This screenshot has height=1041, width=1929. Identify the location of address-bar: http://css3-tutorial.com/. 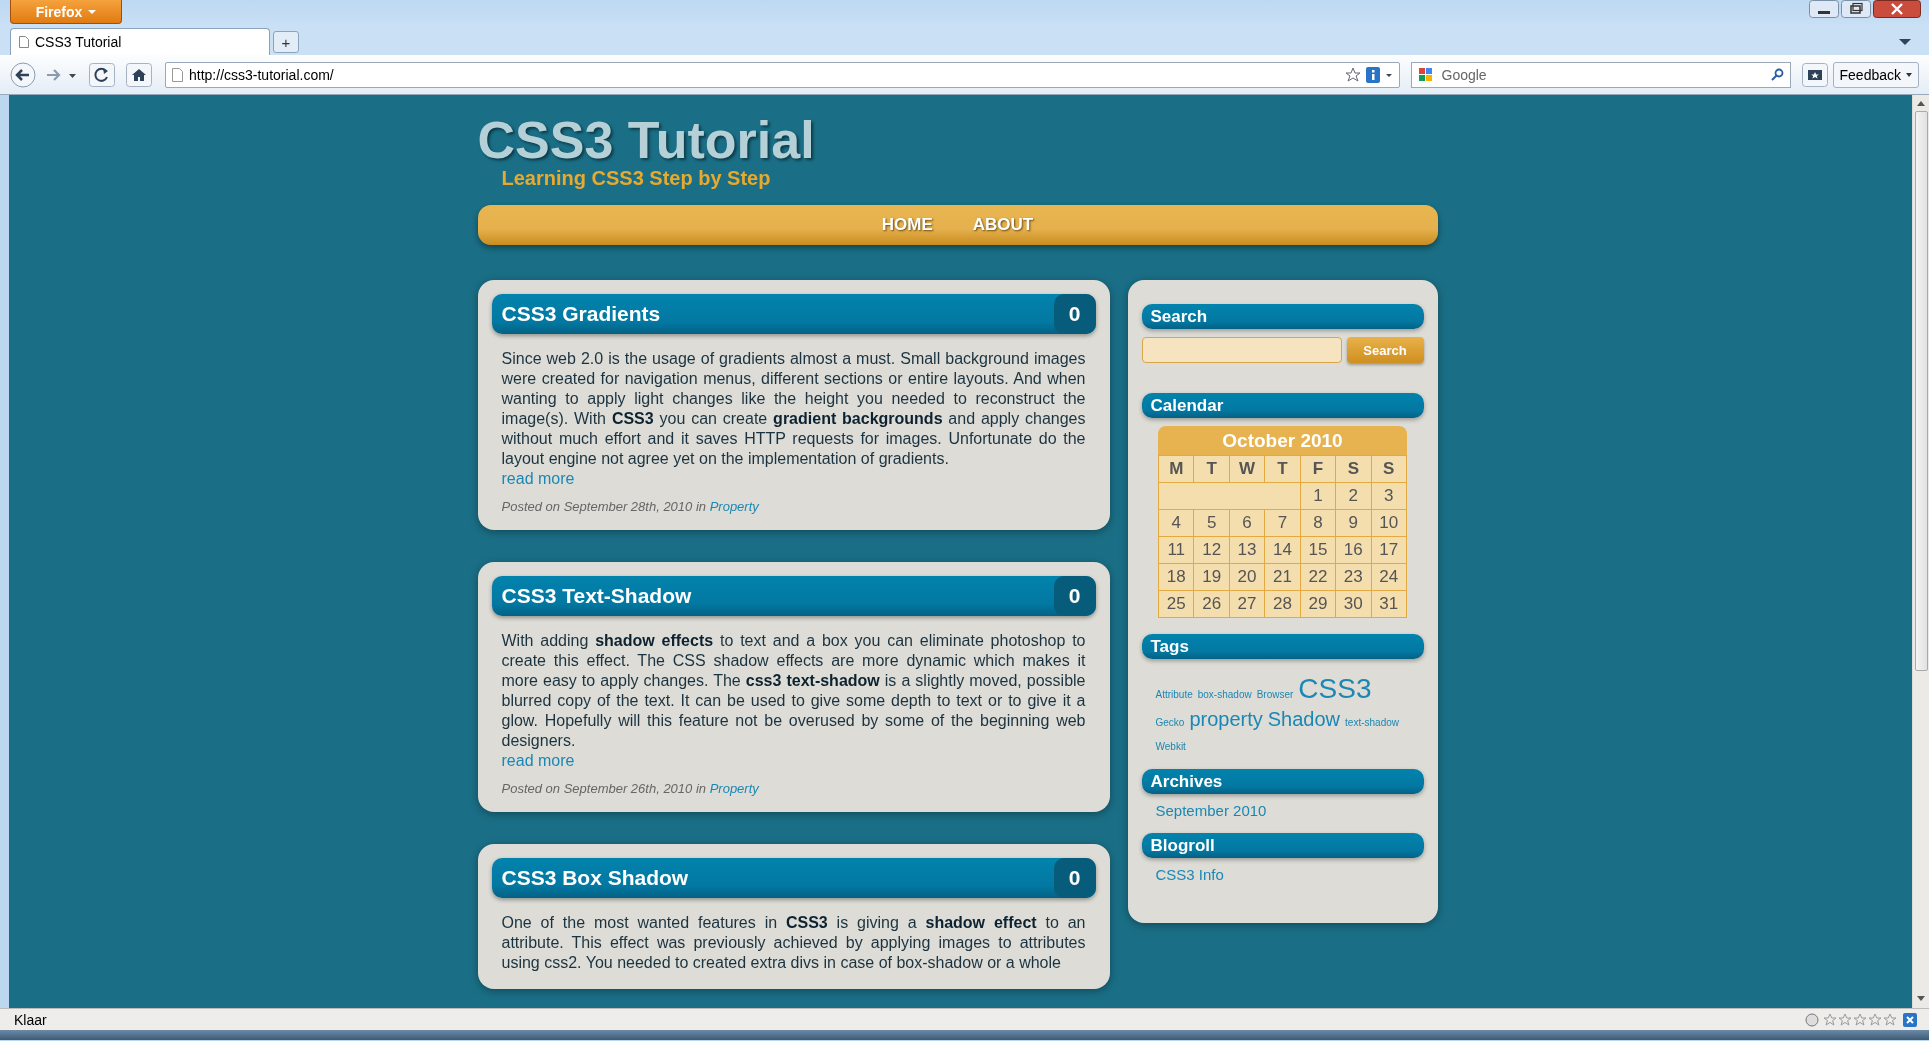
(782, 74).